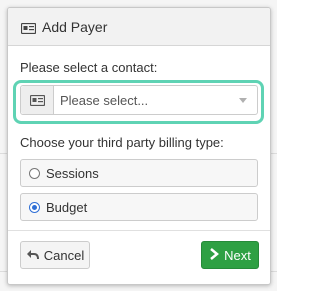 This screenshot has height=291, width=320. Describe the element at coordinates (64, 255) in the screenshot. I see `cancel-label: Cancel` at that location.